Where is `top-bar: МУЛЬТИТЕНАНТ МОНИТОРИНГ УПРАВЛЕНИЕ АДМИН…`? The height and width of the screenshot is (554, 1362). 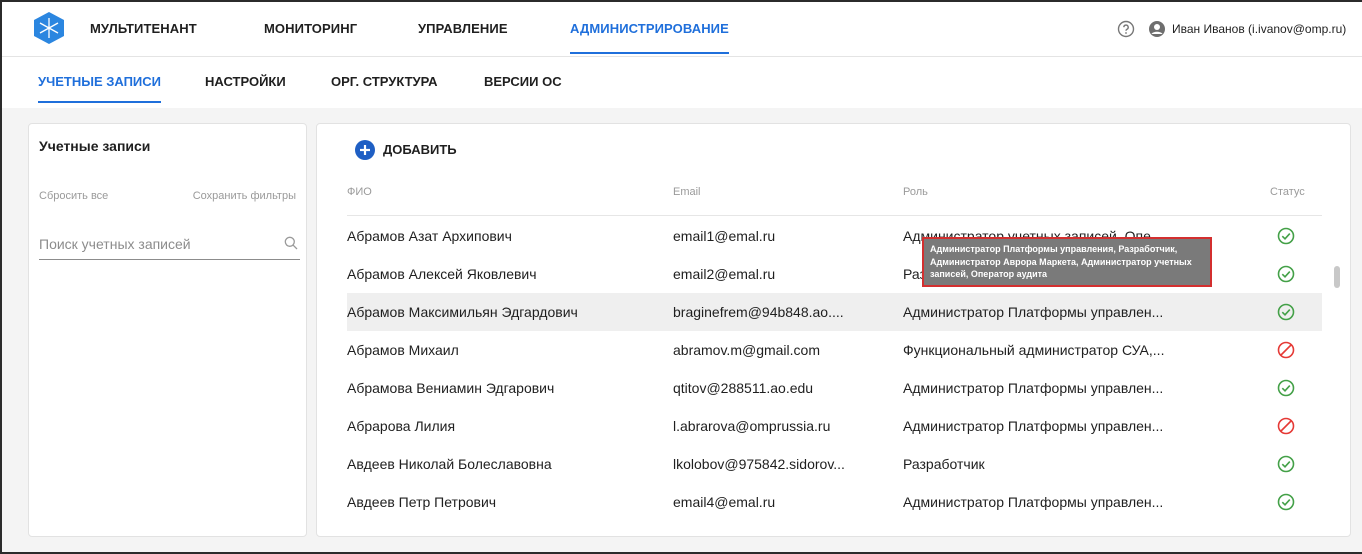 top-bar: МУЛЬТИТЕНАНТ МОНИТОРИНГ УПРАВЛЕНИЕ АДМИН… is located at coordinates (682, 29).